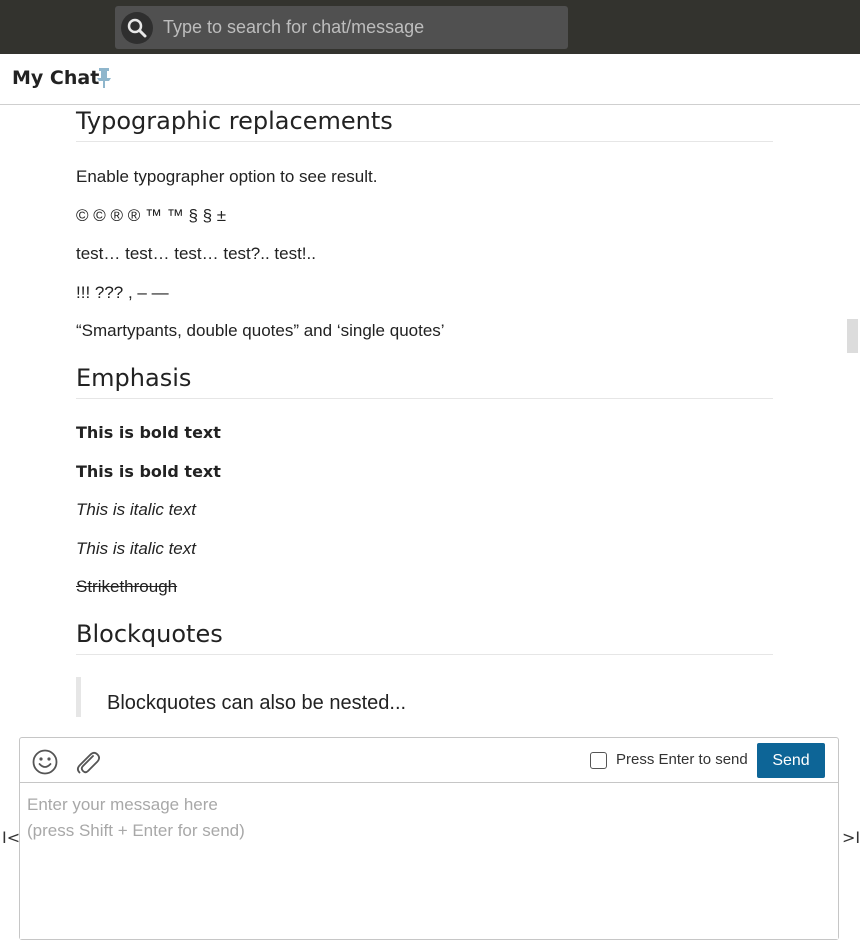 The height and width of the screenshot is (943, 860). Describe the element at coordinates (851, 837) in the screenshot. I see `collapse-right-button: >I` at that location.